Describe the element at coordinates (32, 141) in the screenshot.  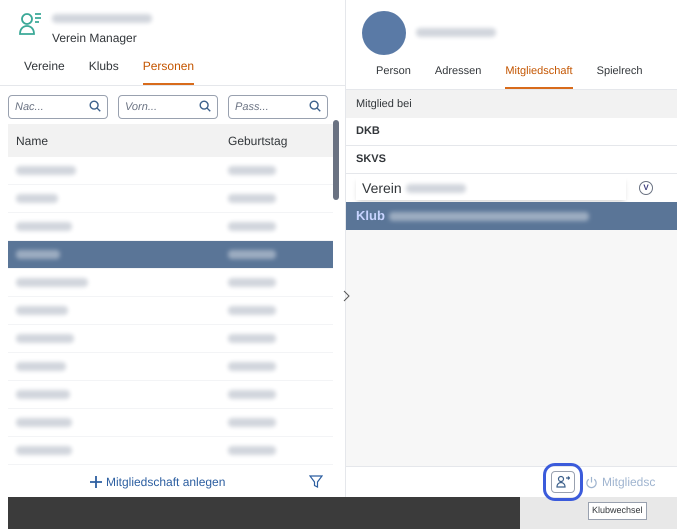
I see `column-header: Name` at that location.